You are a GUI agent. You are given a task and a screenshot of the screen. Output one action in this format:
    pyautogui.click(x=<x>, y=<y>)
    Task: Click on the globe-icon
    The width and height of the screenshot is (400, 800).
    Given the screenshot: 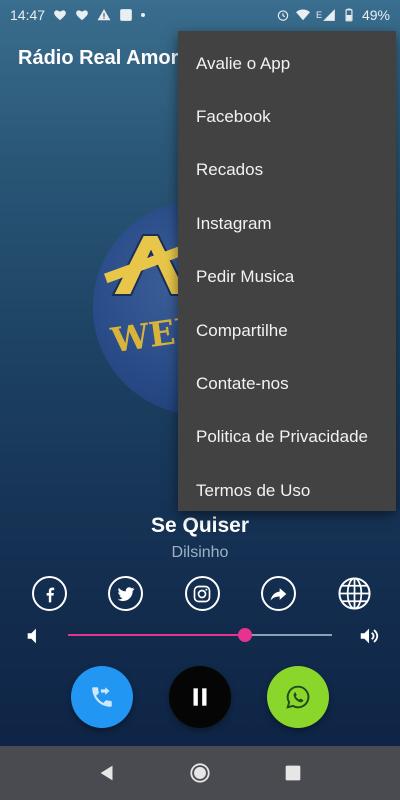 What is the action you would take?
    pyautogui.click(x=354, y=593)
    